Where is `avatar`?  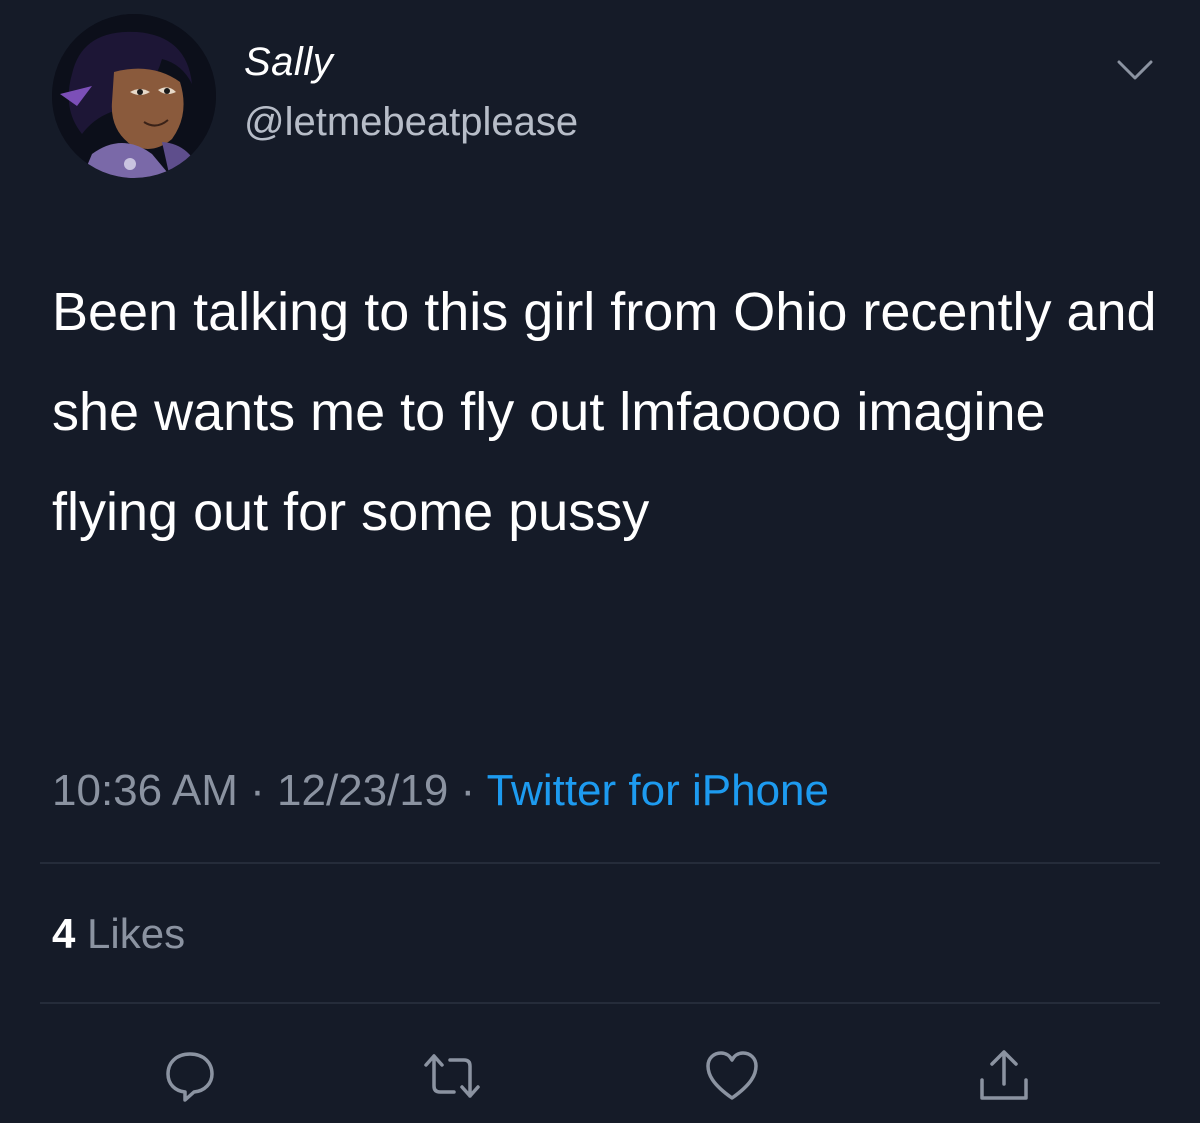 avatar is located at coordinates (134, 96).